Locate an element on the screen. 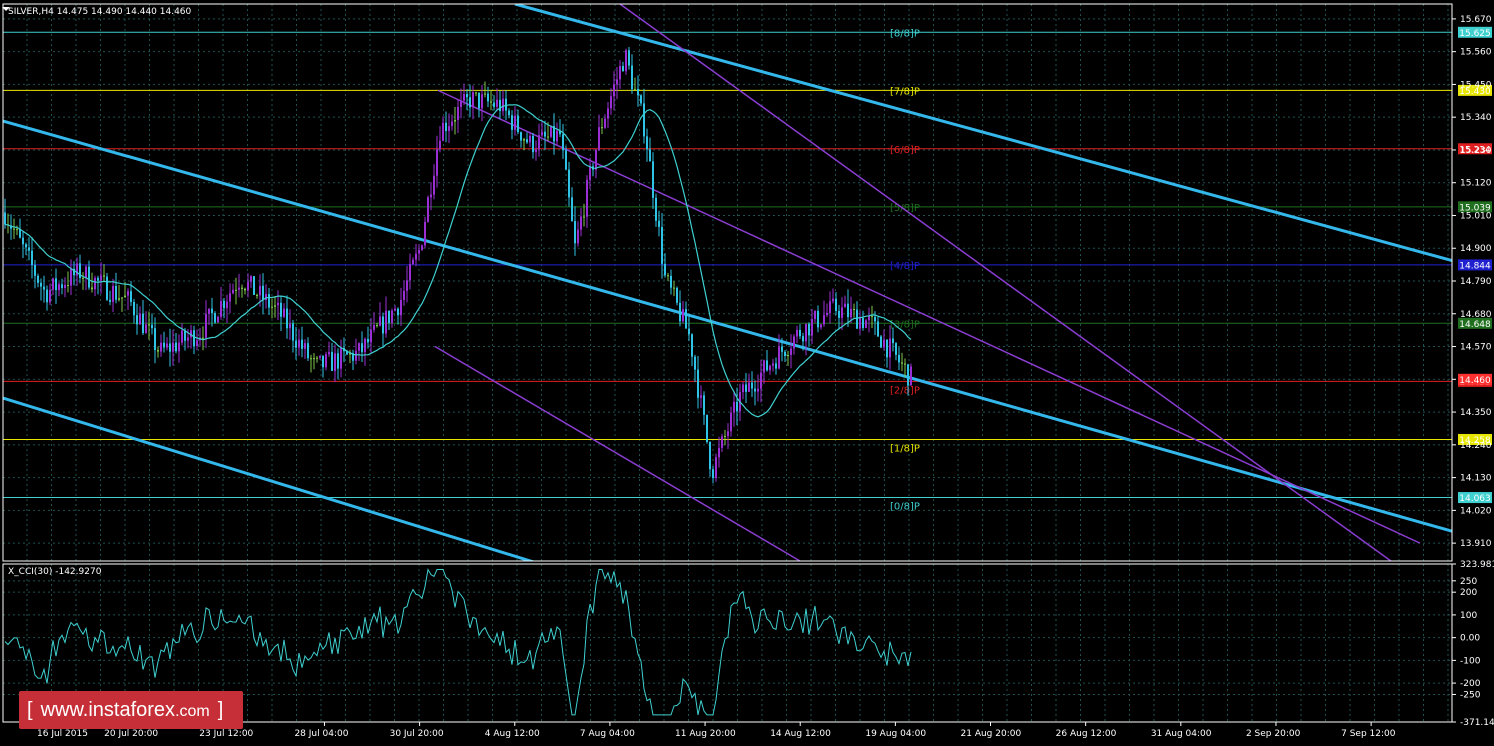  time-tick-label: 11 Aug 20:00 is located at coordinates (705, 734).